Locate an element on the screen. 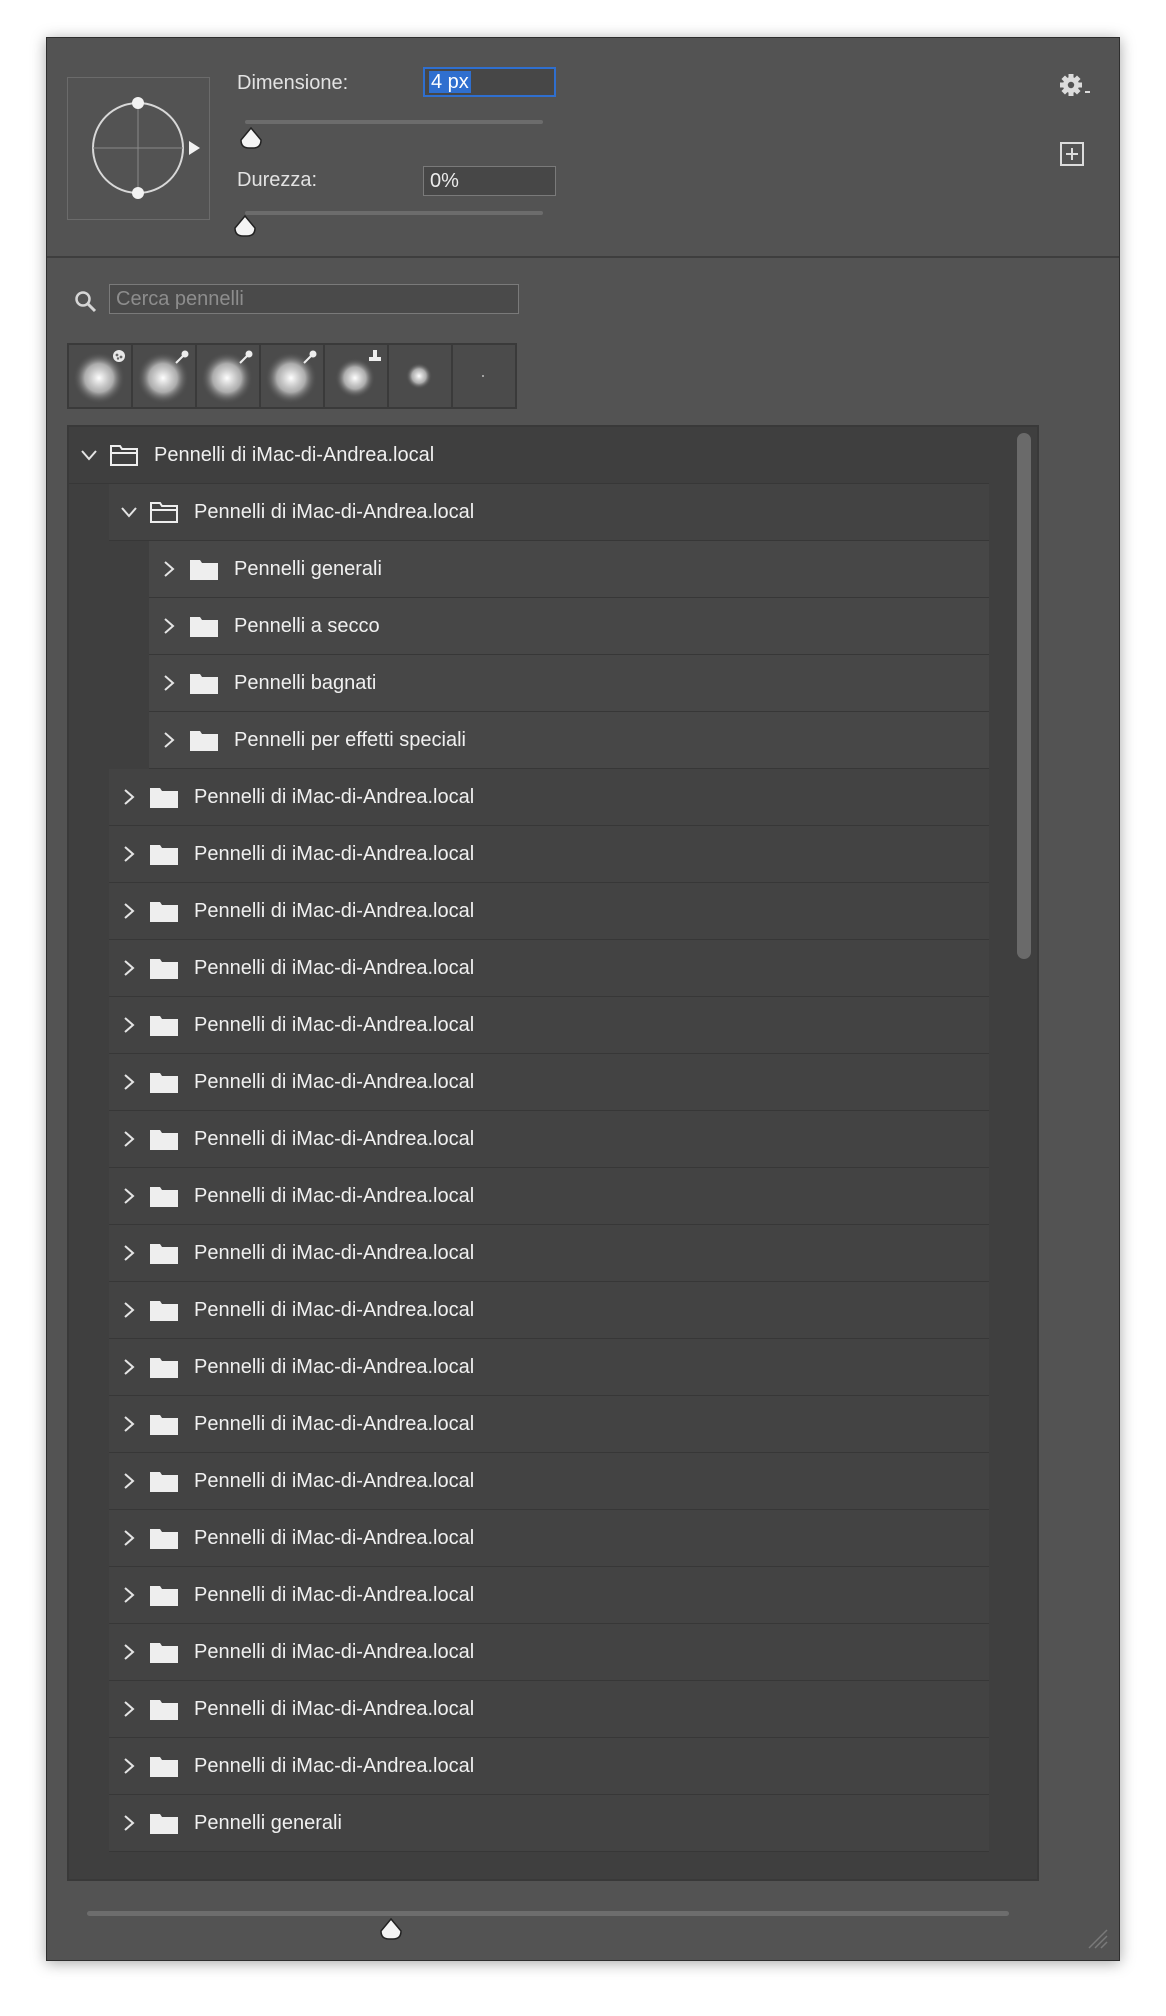 The width and height of the screenshot is (1166, 2016). tree-scrollbar is located at coordinates (1024, 696).